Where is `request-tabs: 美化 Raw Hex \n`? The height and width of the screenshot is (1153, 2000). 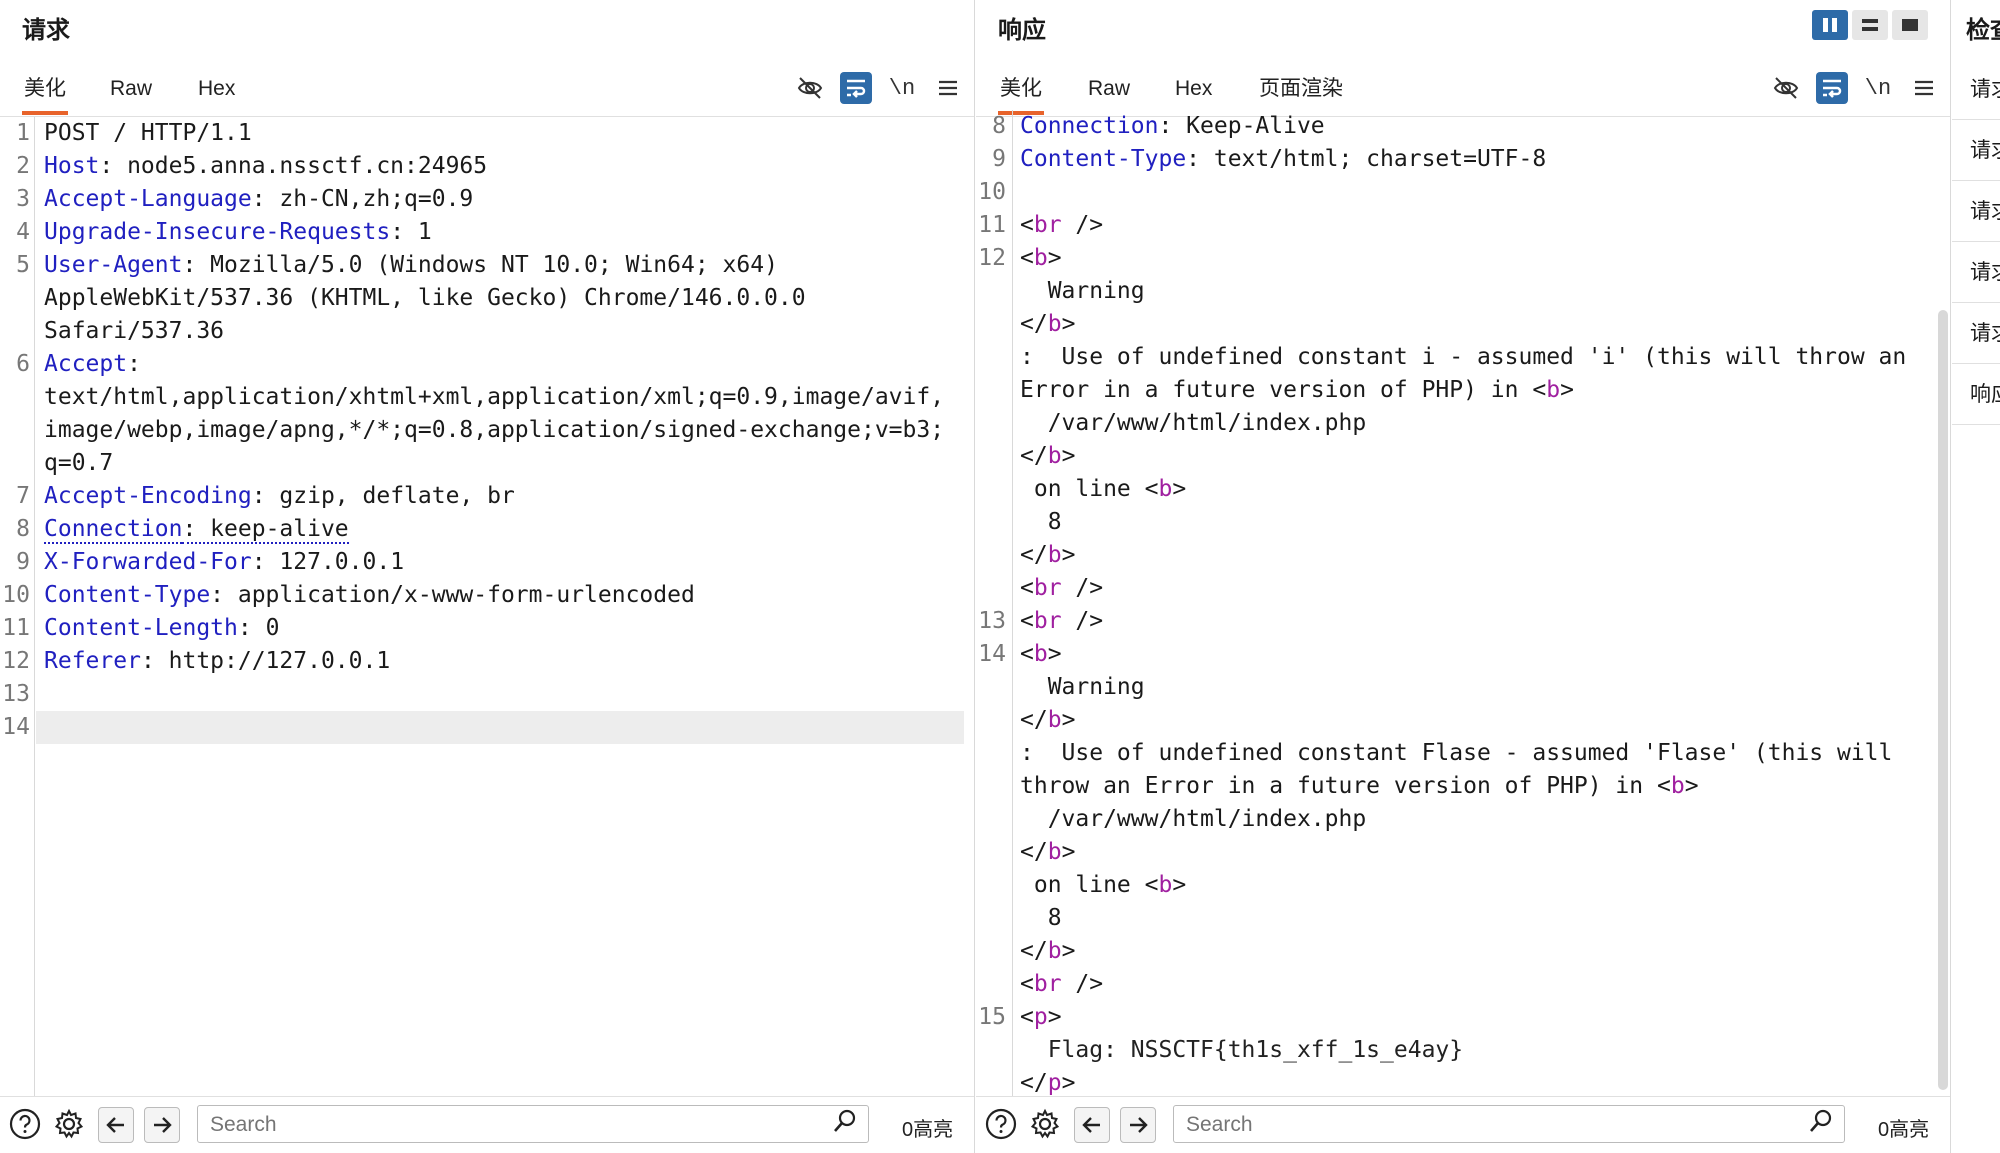 request-tabs: 美化 Raw Hex \n is located at coordinates (487, 91).